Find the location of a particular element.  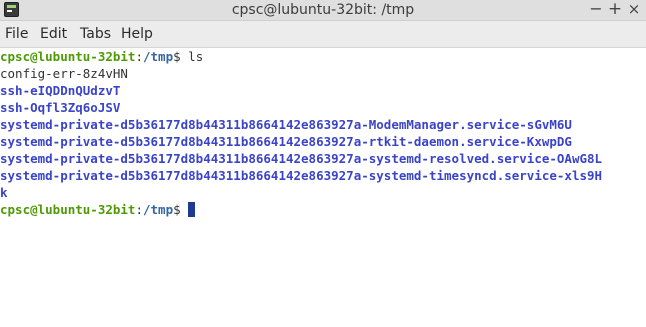

prompt-line-ls: cpsc@lubuntu-32bit:/tmp$ ls is located at coordinates (101, 56).